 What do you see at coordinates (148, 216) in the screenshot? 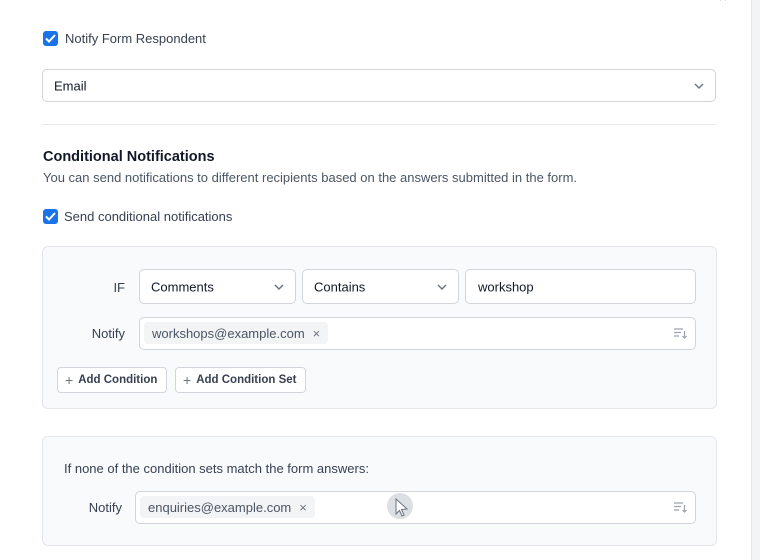
I see `send-conditional-label: Send conditional notifications` at bounding box center [148, 216].